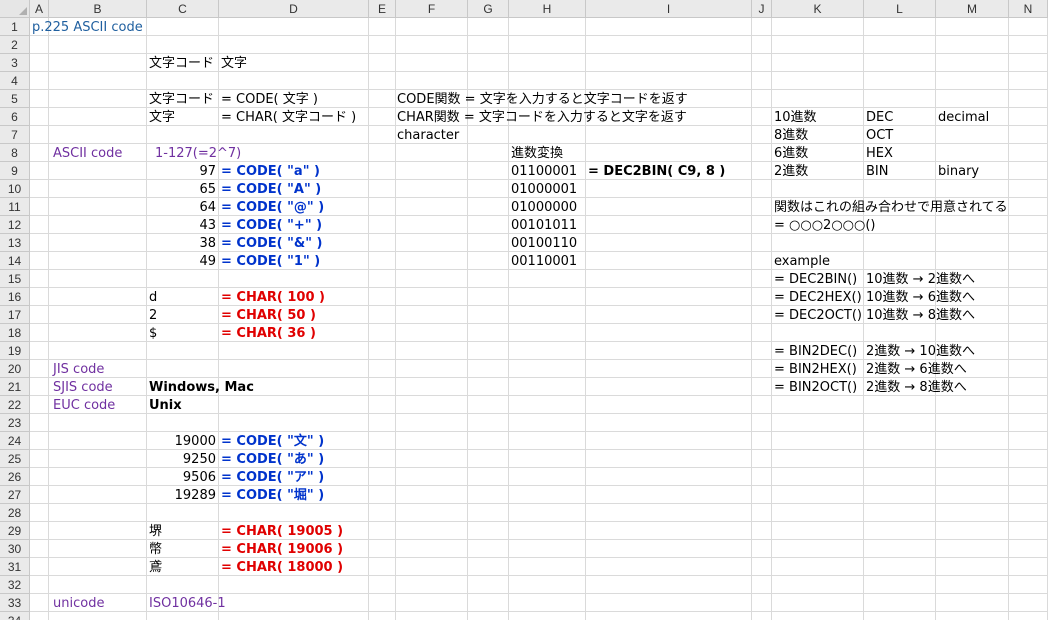  Describe the element at coordinates (181, 442) in the screenshot. I see `cell-C24: 19000` at that location.